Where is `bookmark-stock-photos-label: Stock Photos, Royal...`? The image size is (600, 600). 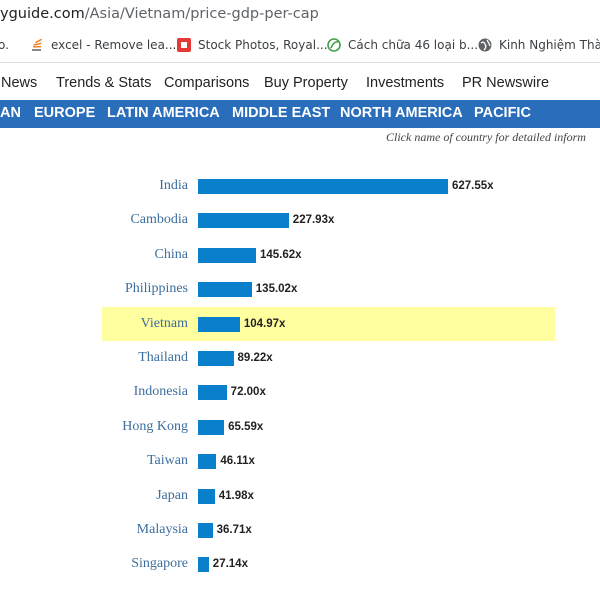 bookmark-stock-photos-label: Stock Photos, Royal... is located at coordinates (263, 45).